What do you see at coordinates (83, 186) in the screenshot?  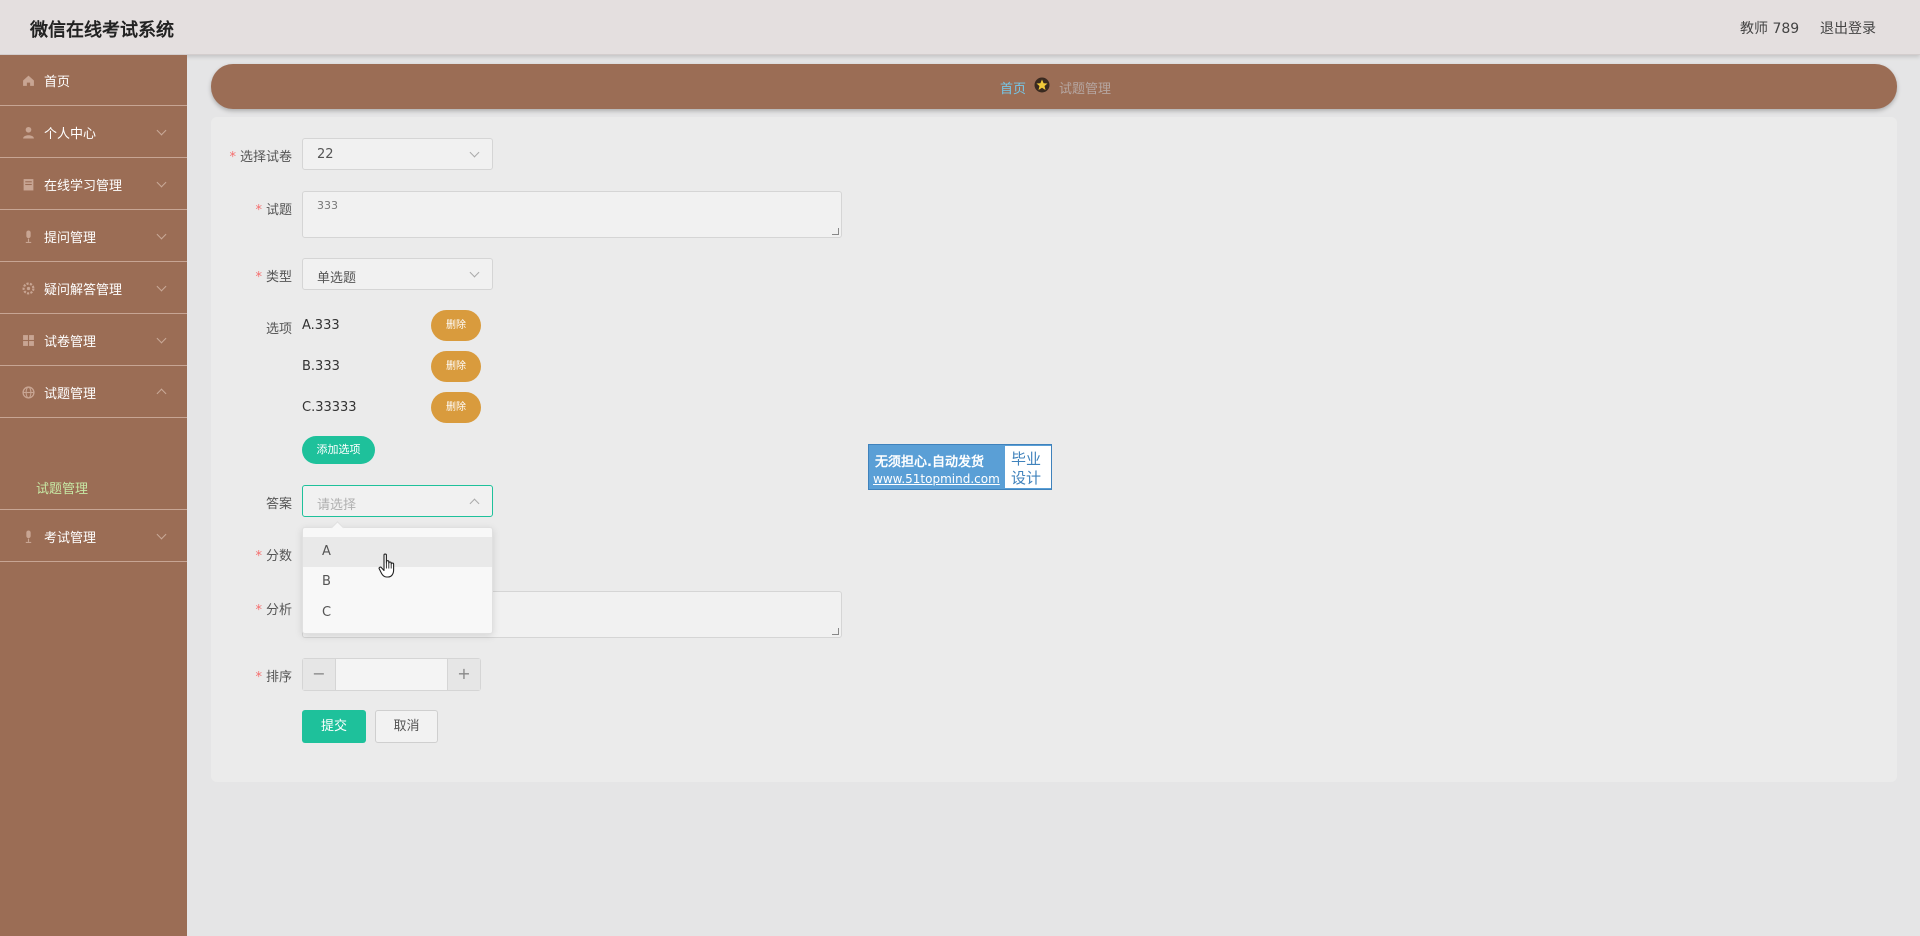 I see `sidebar-item-label: 在线学习管理` at bounding box center [83, 186].